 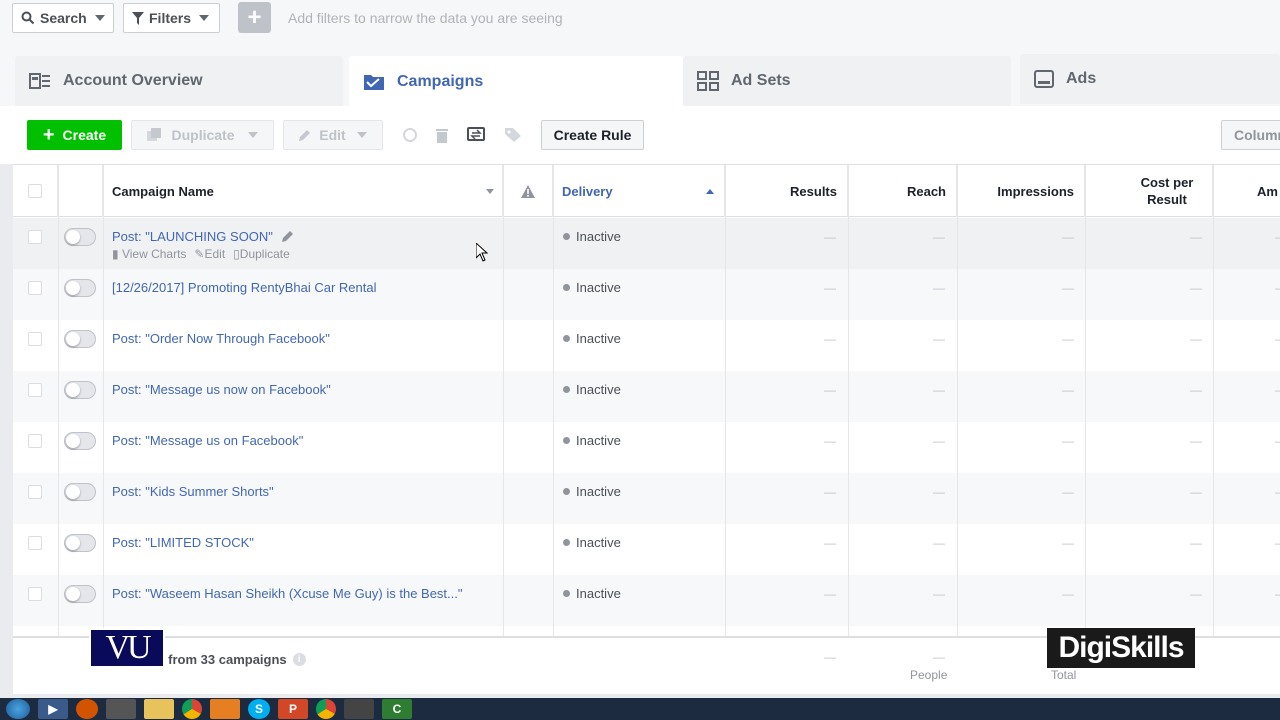 What do you see at coordinates (1250, 135) in the screenshot?
I see `columns-button: Columns` at bounding box center [1250, 135].